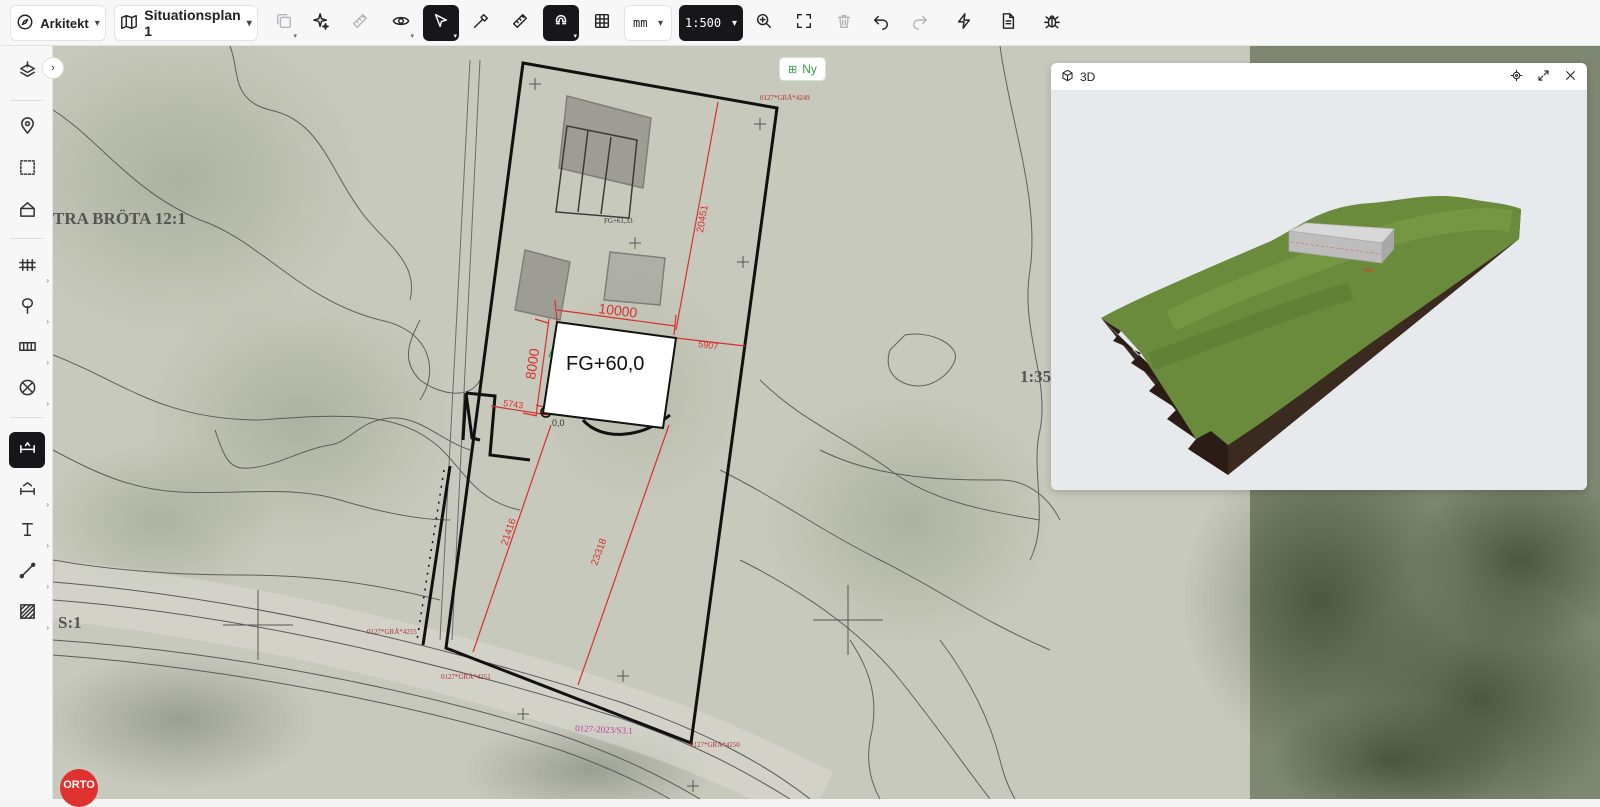 The image size is (1600, 807). I want to click on building-label: FG+60,0, so click(605, 364).